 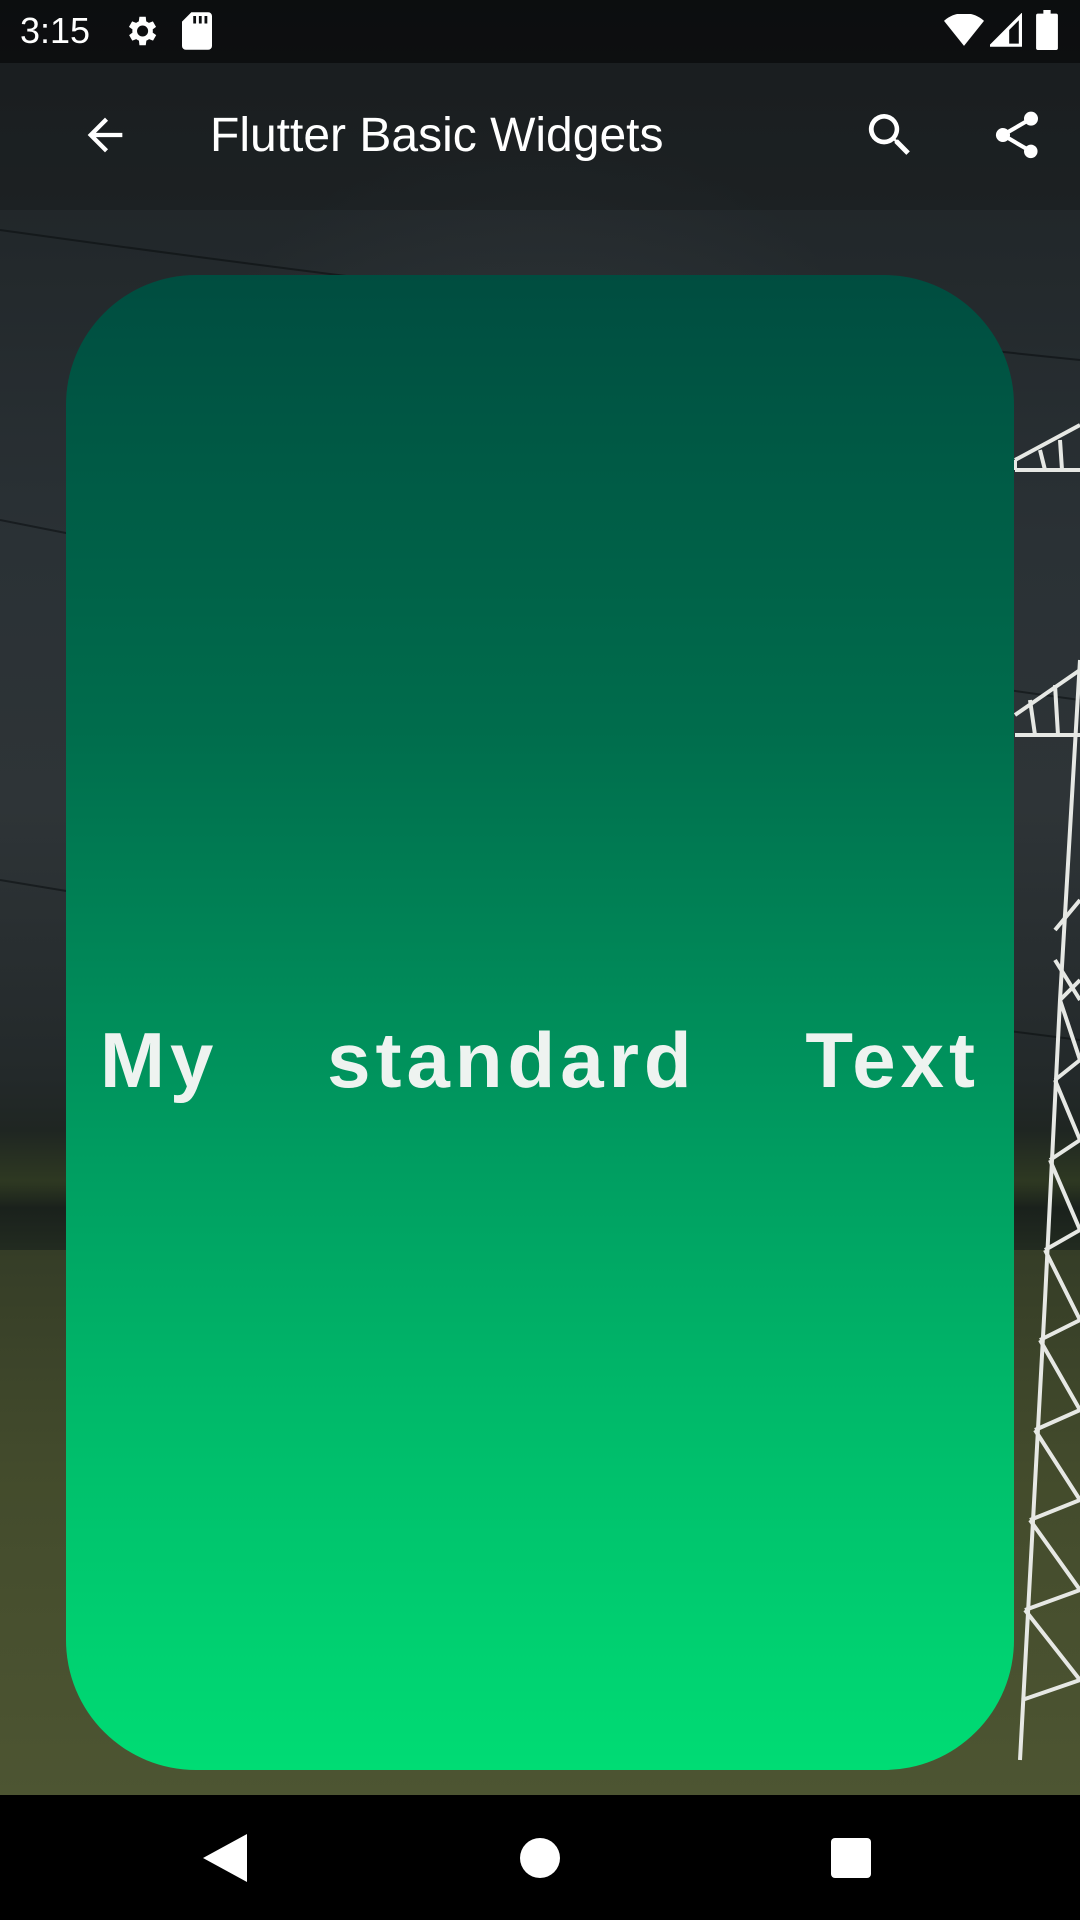 I want to click on page-title: Flutter Basic Widgets, so click(x=437, y=135).